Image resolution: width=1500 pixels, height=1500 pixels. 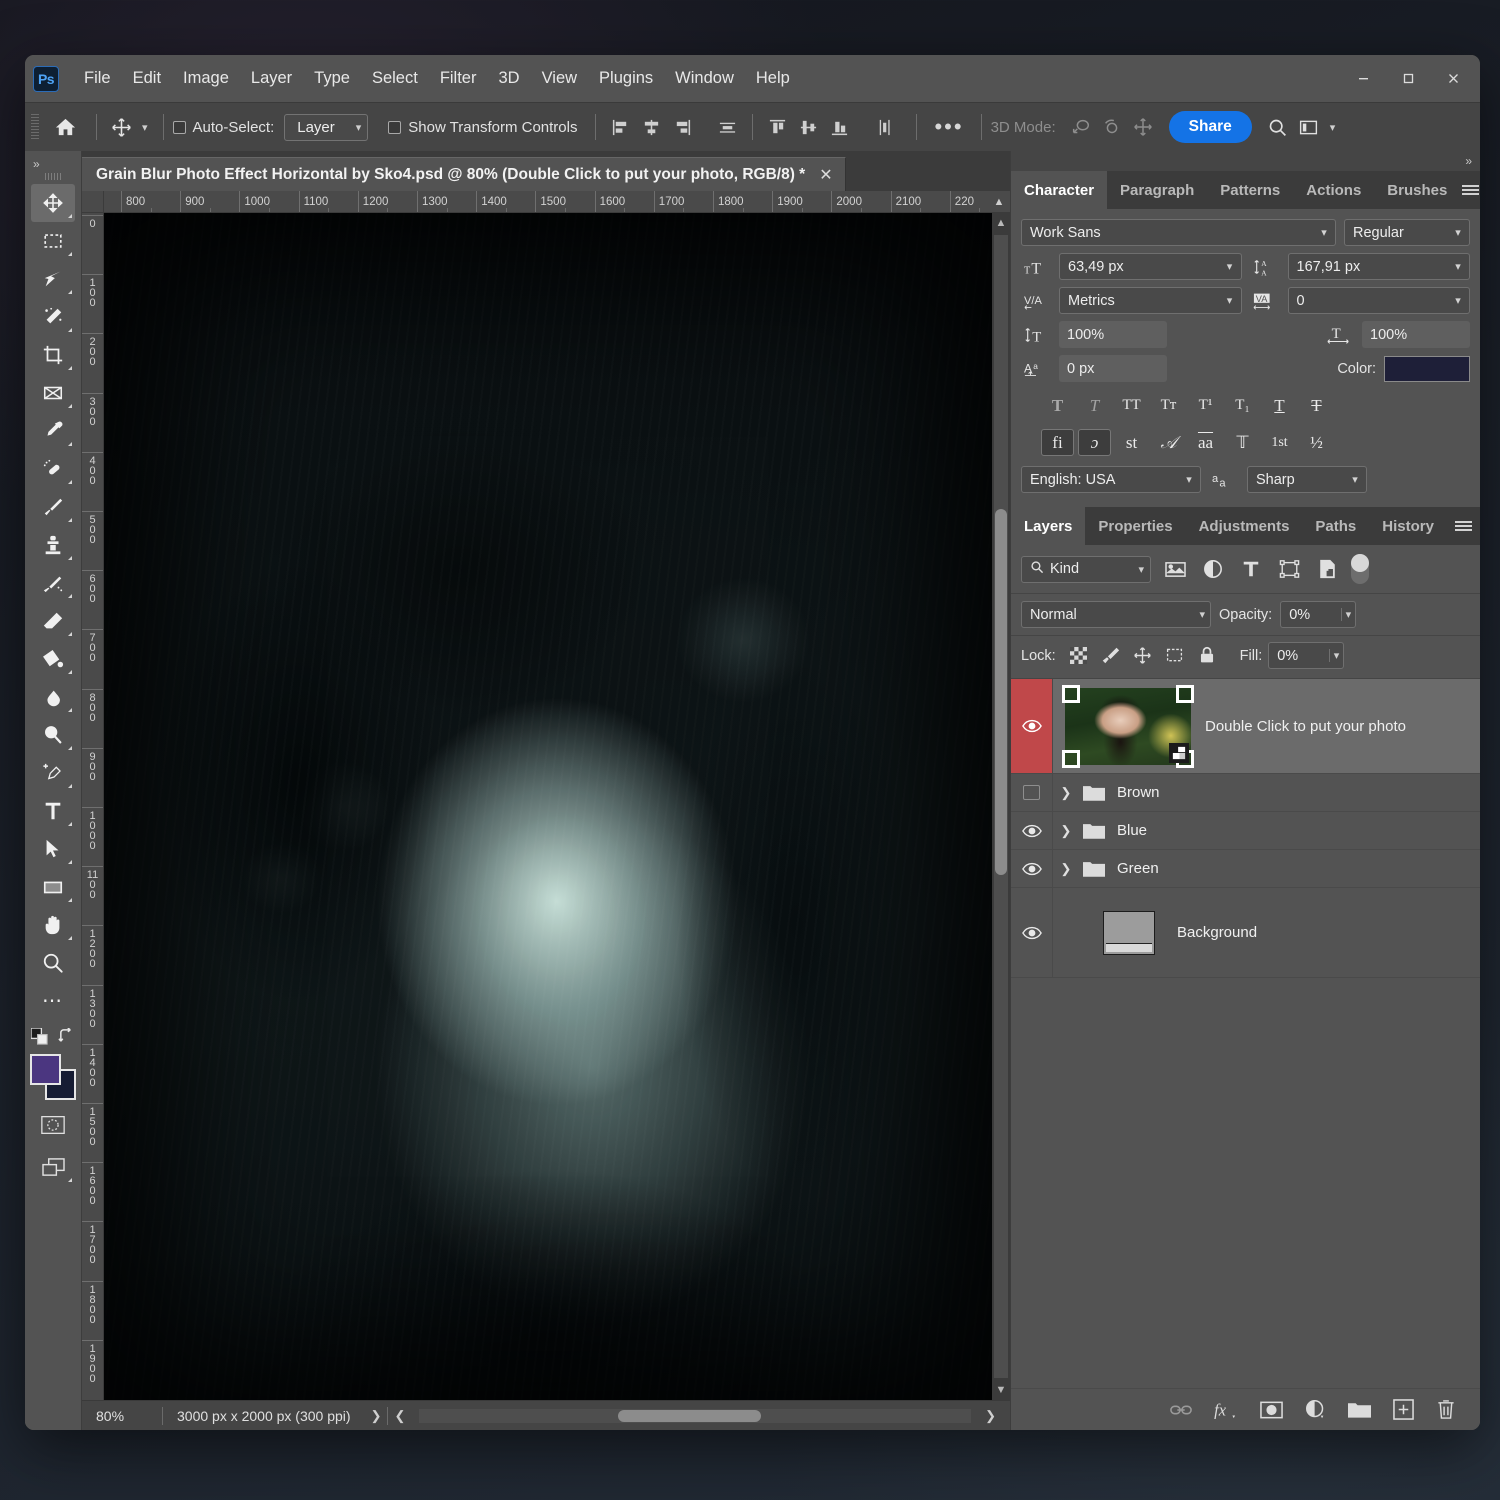 What do you see at coordinates (777, 127) in the screenshot?
I see `align-top-edges-icon` at bounding box center [777, 127].